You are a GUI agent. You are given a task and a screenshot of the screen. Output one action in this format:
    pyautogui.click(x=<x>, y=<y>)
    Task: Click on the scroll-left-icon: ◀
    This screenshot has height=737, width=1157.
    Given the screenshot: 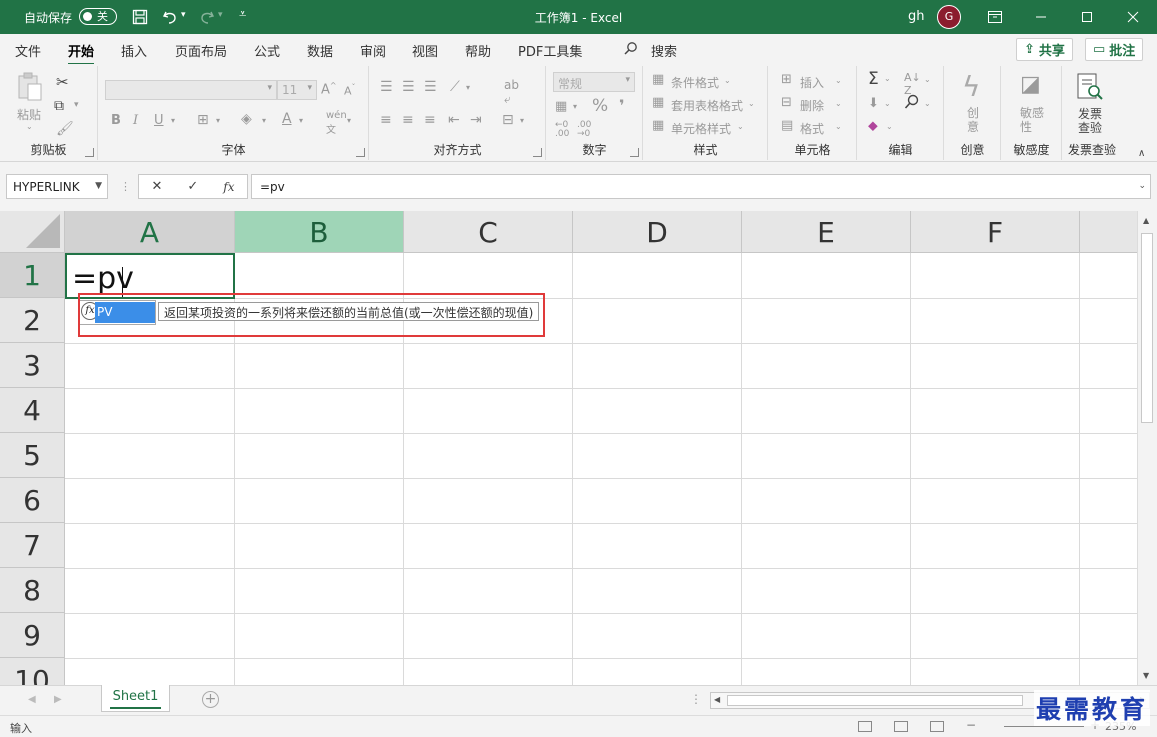 What is the action you would take?
    pyautogui.click(x=717, y=699)
    